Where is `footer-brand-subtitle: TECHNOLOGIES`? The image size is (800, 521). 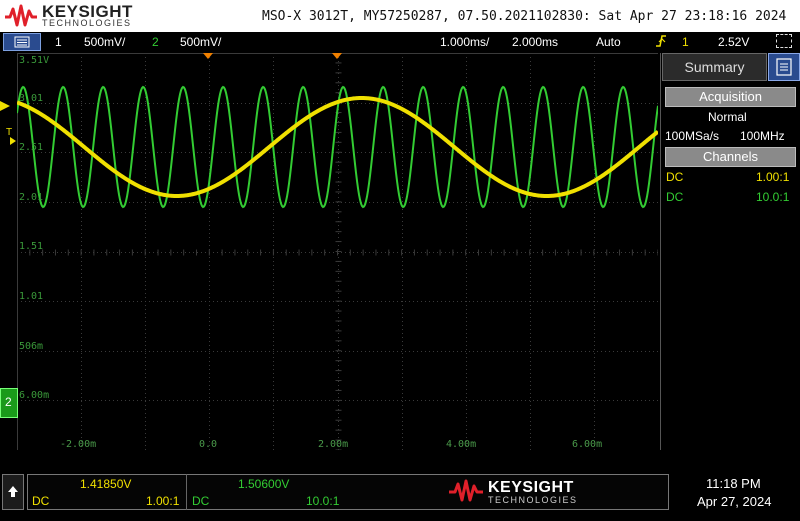 footer-brand-subtitle: TECHNOLOGIES is located at coordinates (533, 500).